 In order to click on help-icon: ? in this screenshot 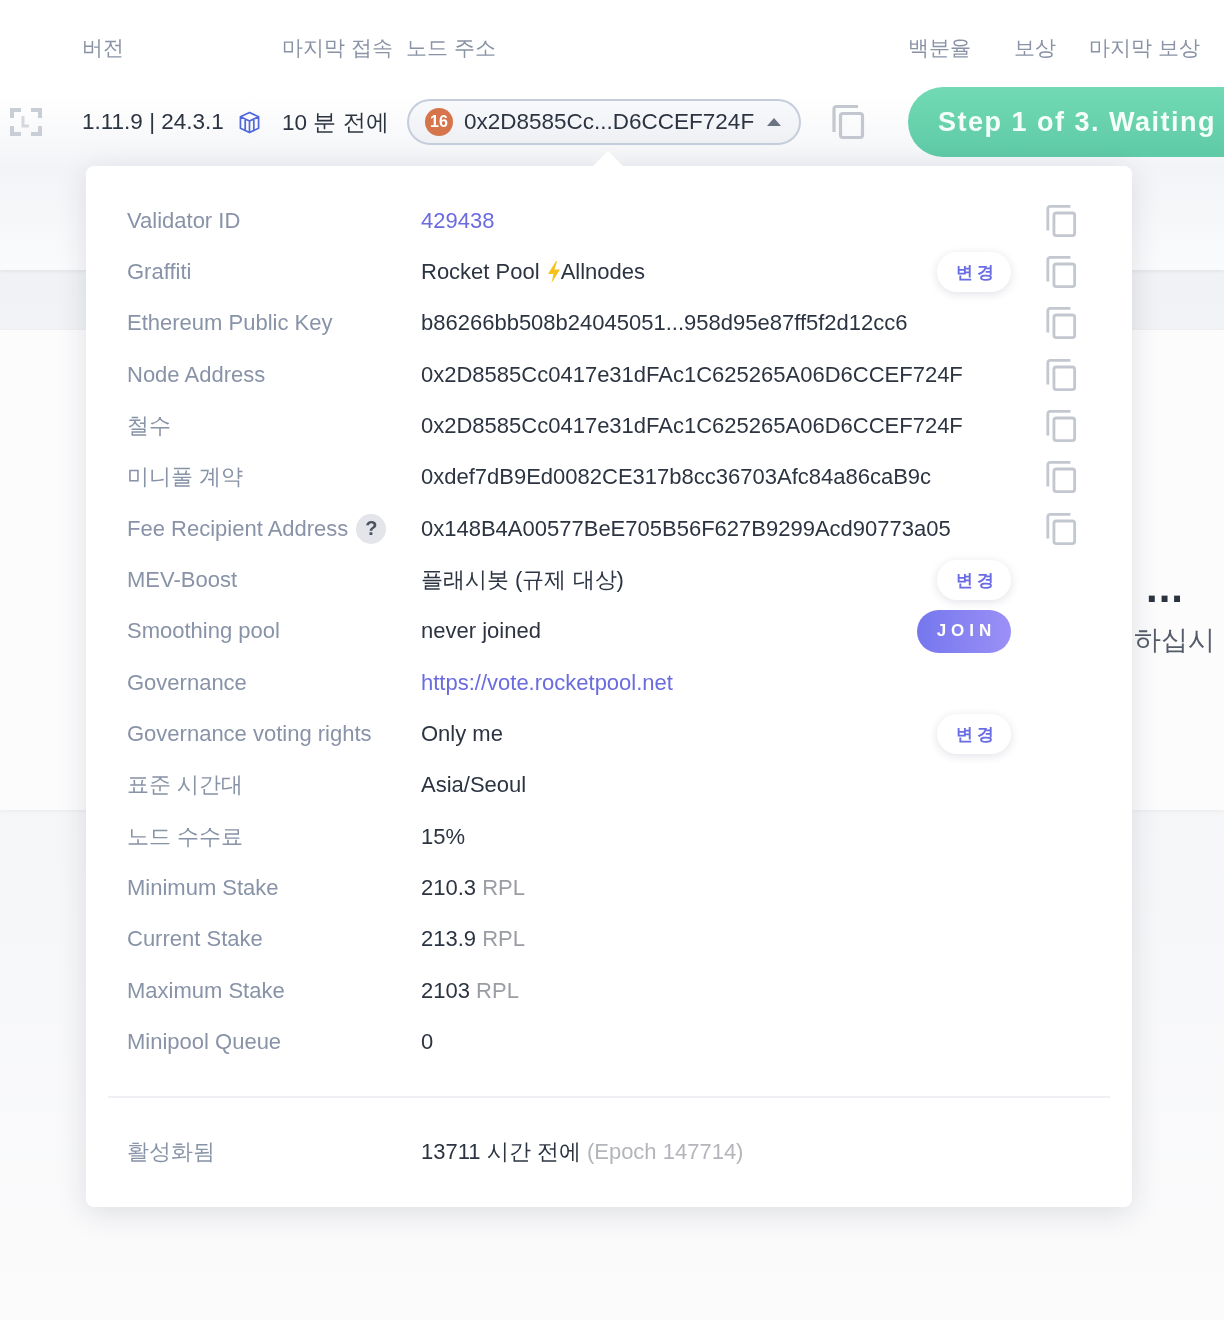, I will do `click(371, 528)`.